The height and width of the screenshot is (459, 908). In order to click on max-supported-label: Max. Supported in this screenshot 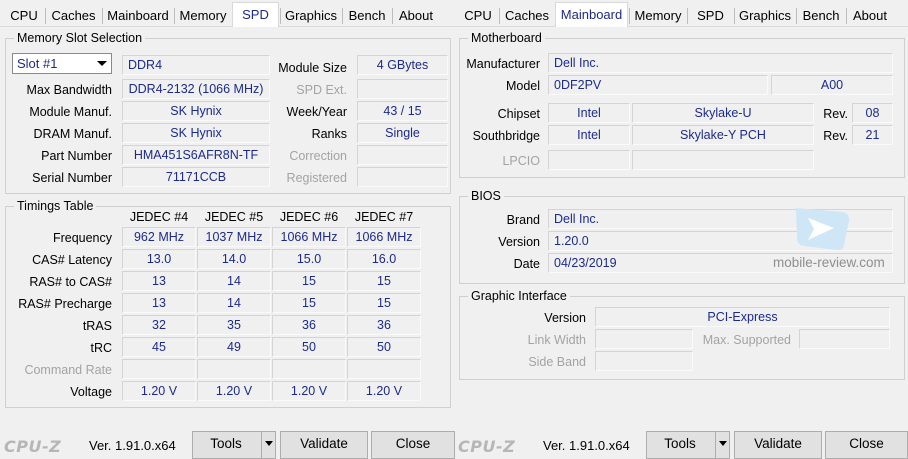, I will do `click(746, 340)`.